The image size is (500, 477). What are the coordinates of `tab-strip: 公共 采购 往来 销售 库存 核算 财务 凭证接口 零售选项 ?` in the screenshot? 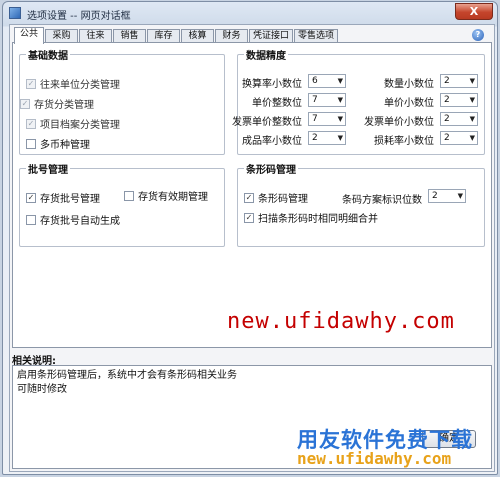 It's located at (252, 35).